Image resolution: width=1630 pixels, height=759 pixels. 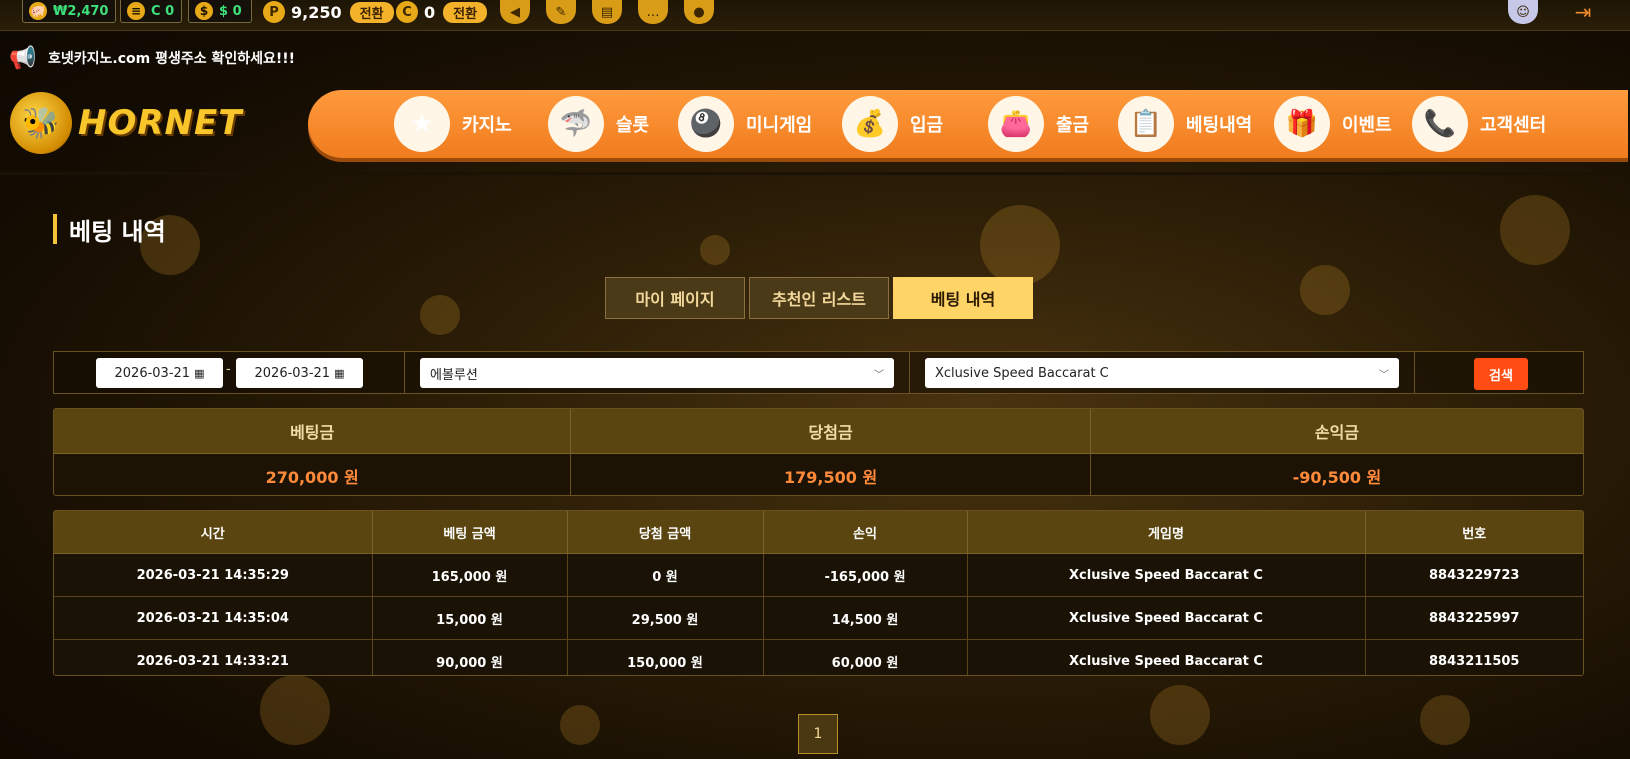 I want to click on date-from-input: 2026-03-21 ▦, so click(x=159, y=373).